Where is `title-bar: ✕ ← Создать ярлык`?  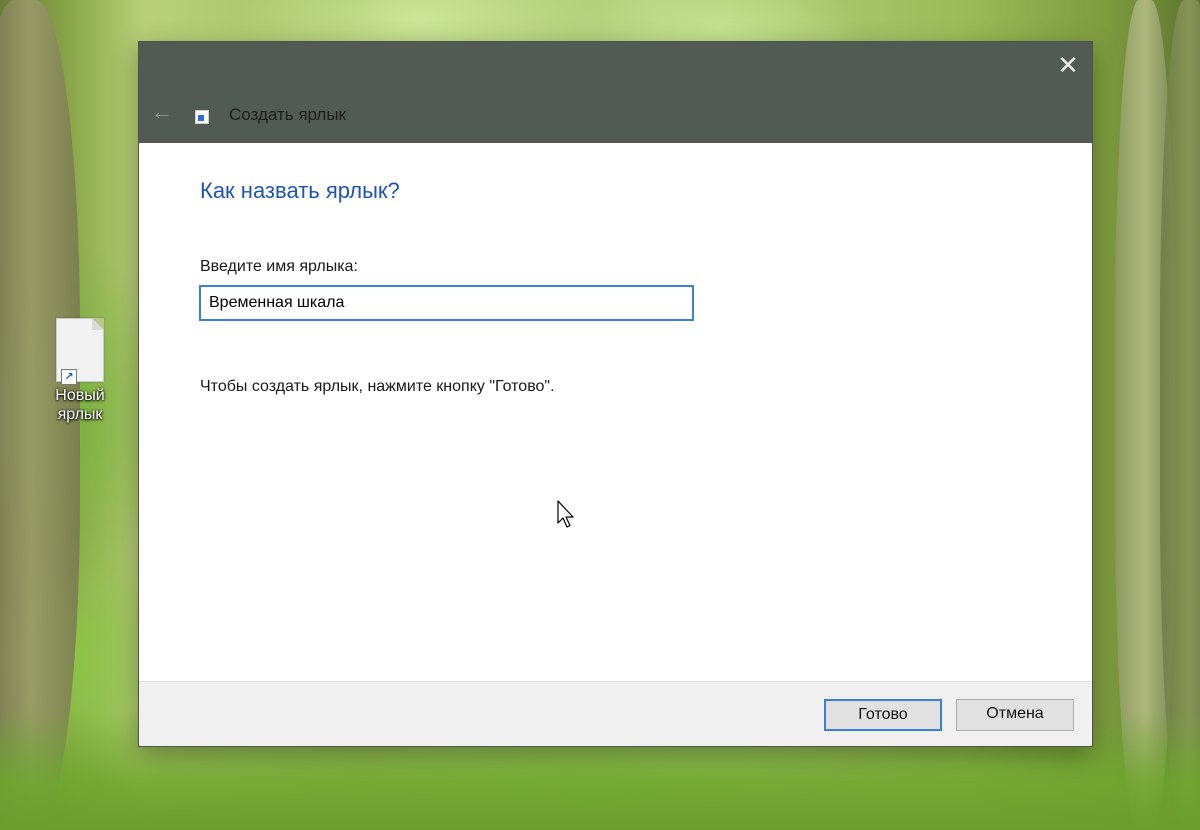 title-bar: ✕ ← Создать ярлык is located at coordinates (615, 92).